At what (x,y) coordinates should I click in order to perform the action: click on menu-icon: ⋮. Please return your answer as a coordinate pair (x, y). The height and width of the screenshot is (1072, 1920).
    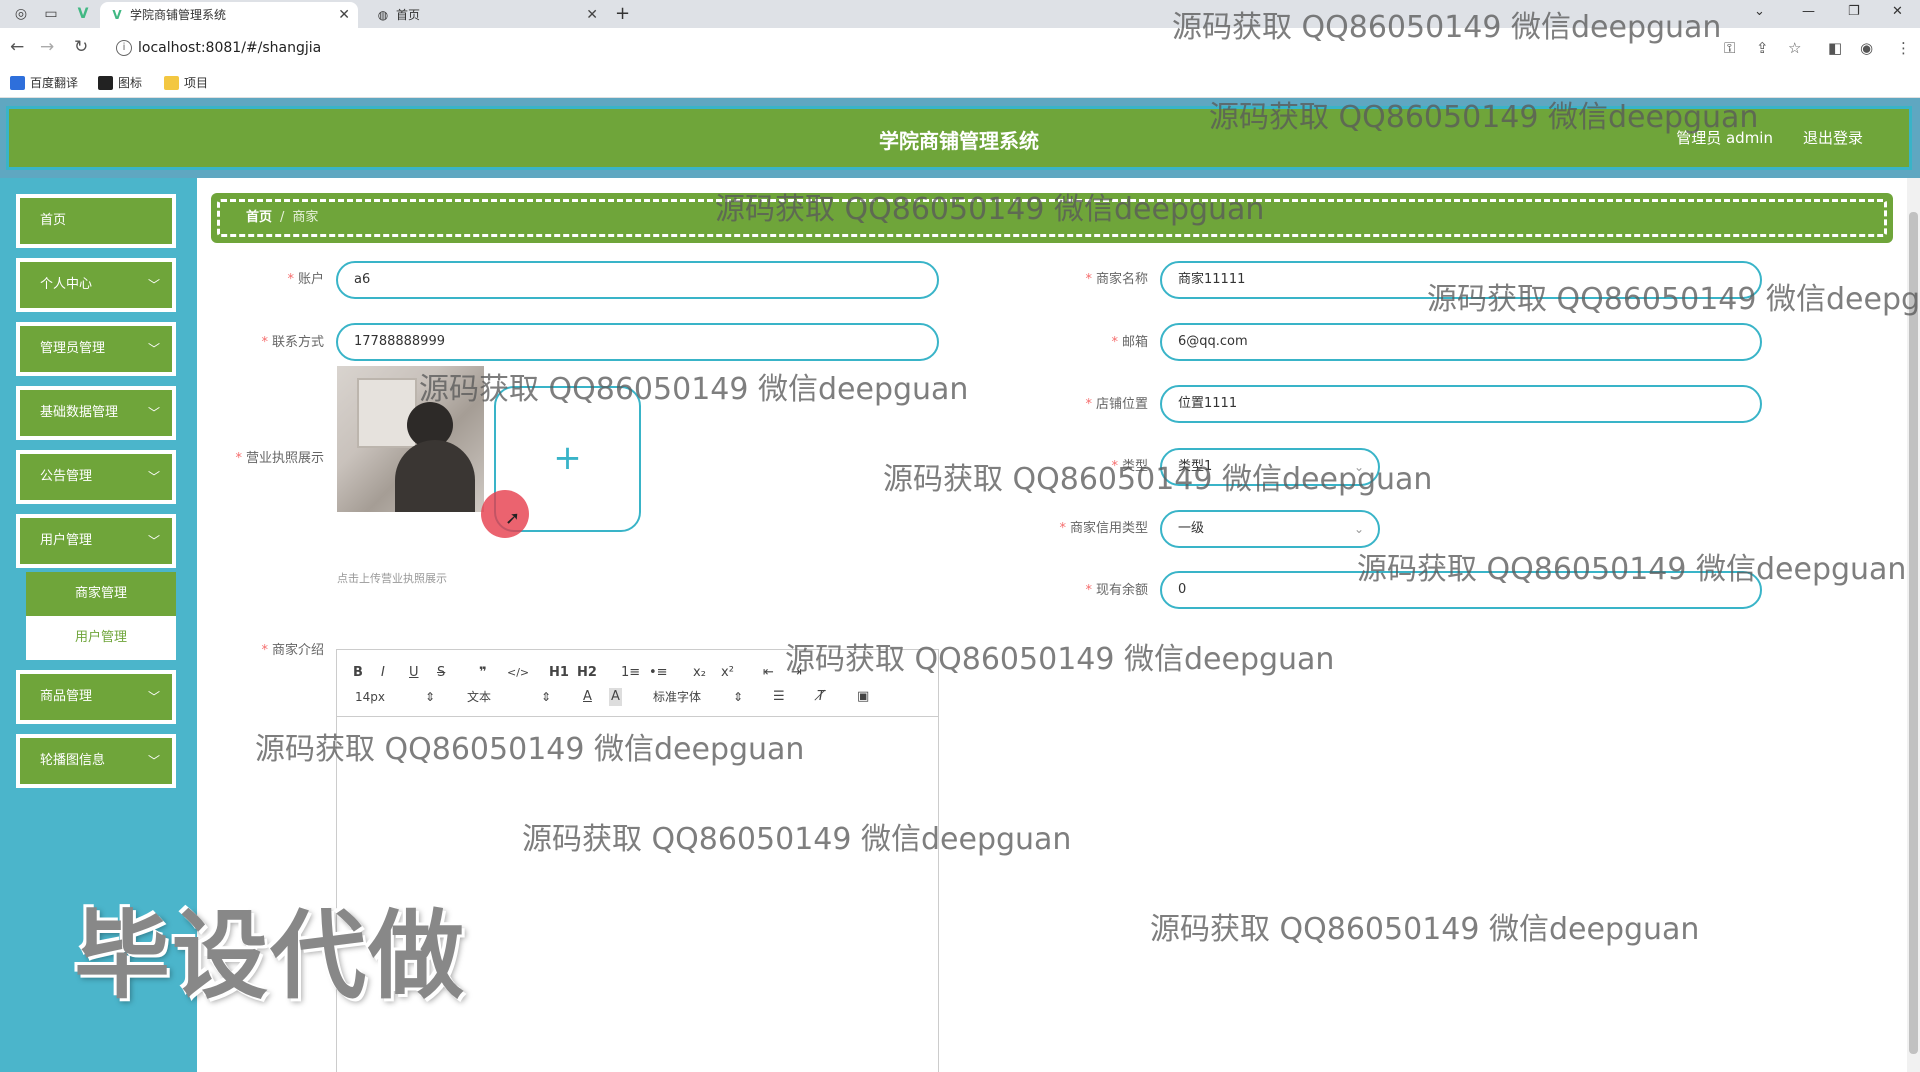
    Looking at the image, I should click on (1903, 48).